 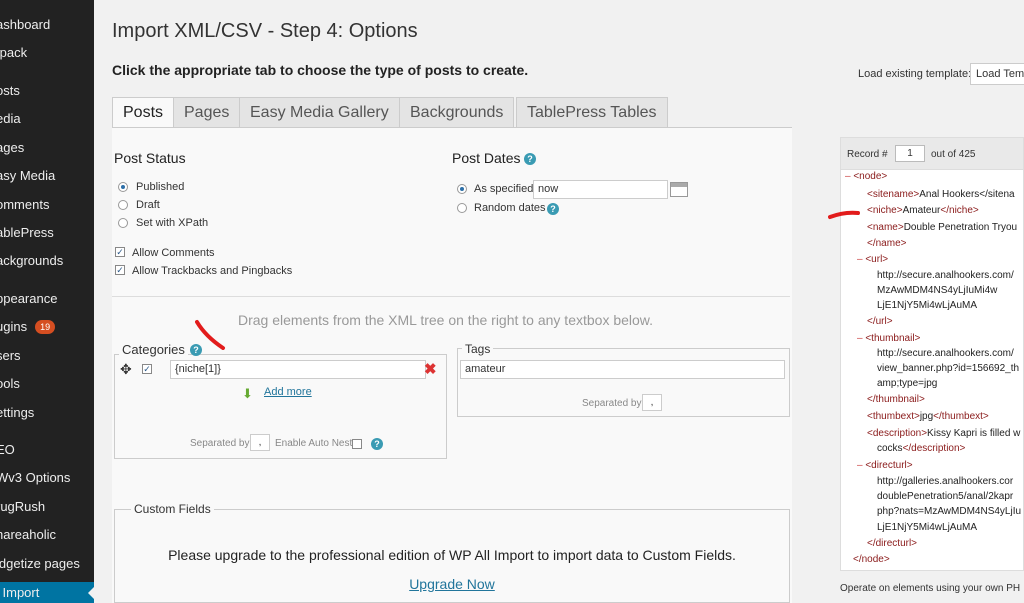 What do you see at coordinates (314, 443) in the screenshot?
I see `auto-nest-label: Enable Auto Nest` at bounding box center [314, 443].